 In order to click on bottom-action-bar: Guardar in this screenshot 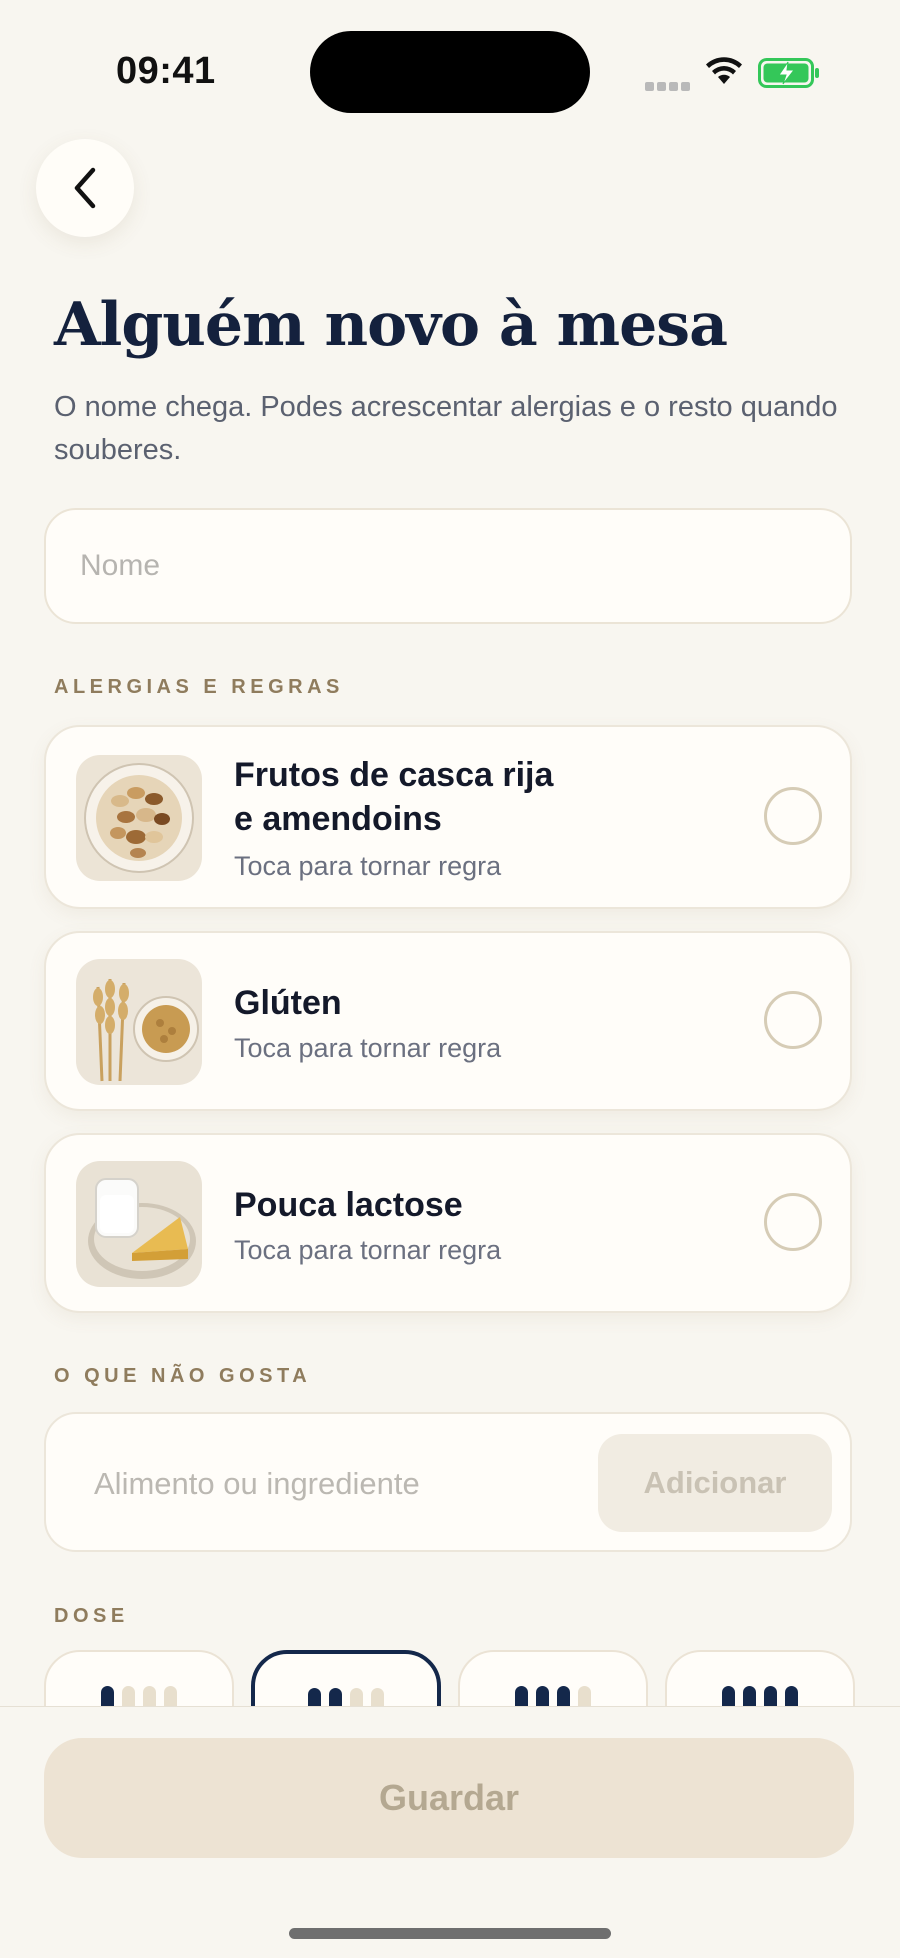, I will do `click(450, 1832)`.